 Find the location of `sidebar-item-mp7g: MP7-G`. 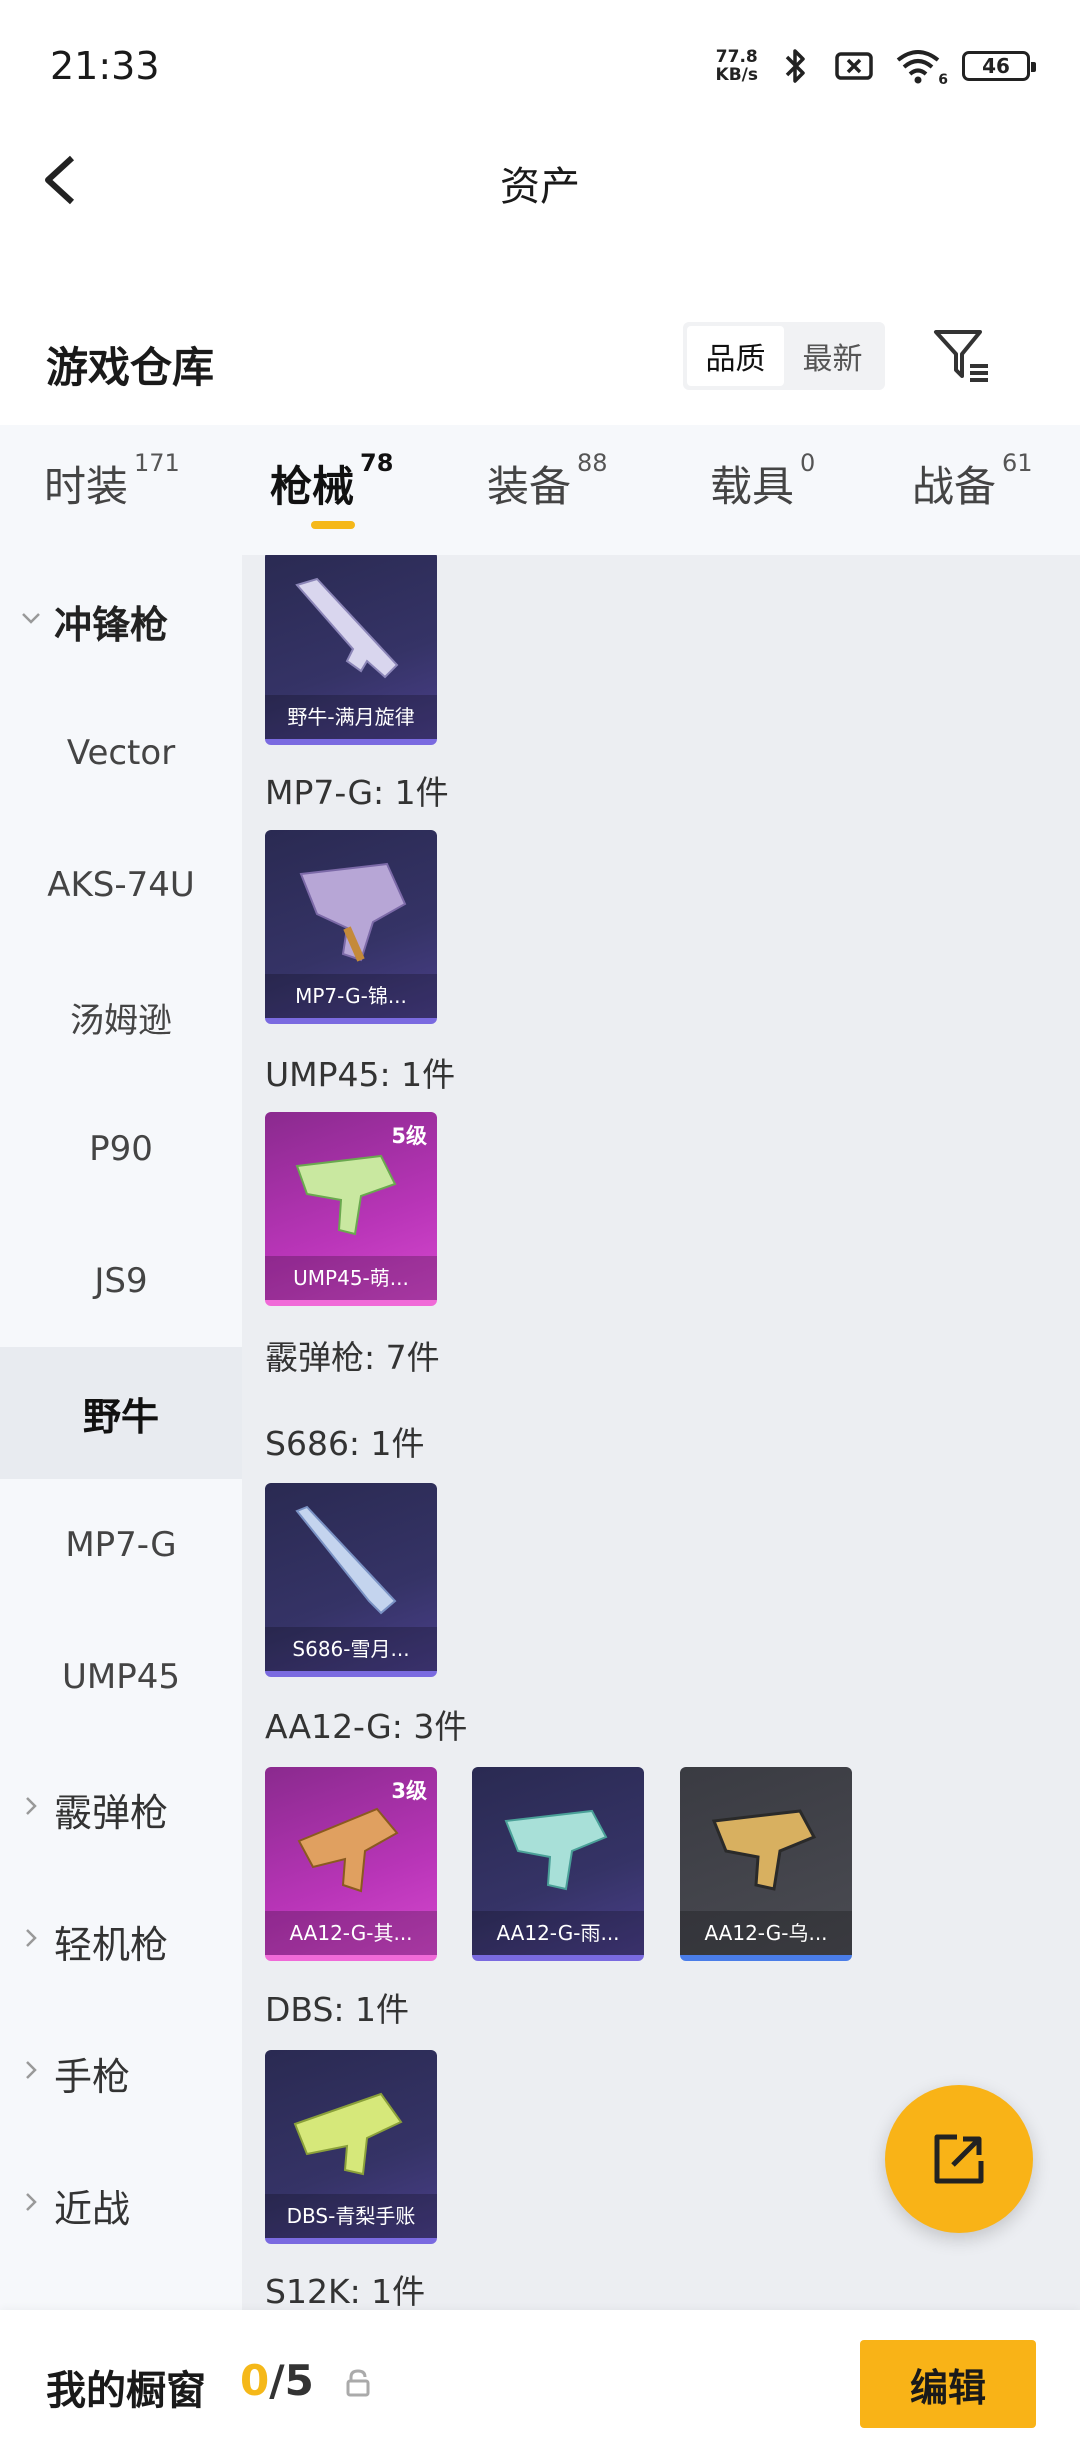

sidebar-item-mp7g: MP7-G is located at coordinates (121, 1545).